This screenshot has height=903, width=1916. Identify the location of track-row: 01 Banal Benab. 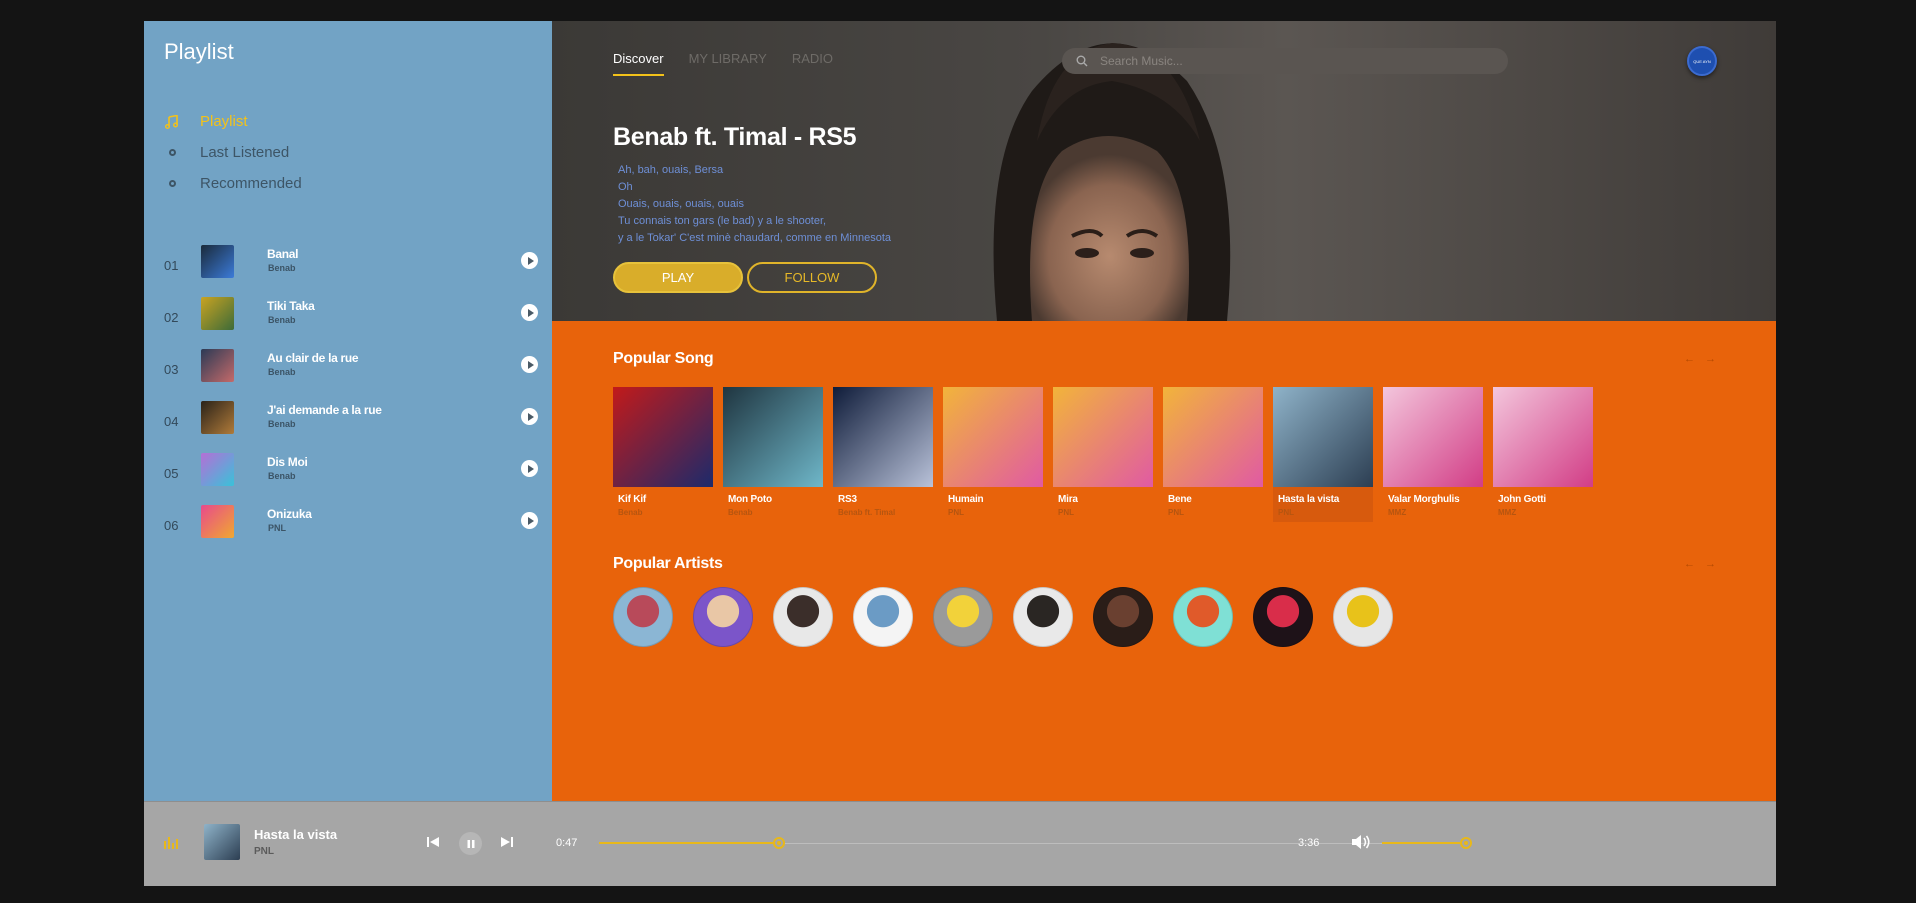
(353, 268).